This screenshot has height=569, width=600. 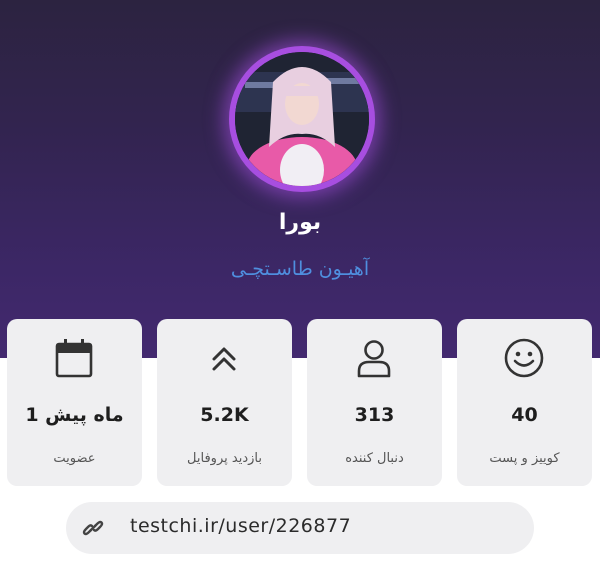 What do you see at coordinates (224, 458) in the screenshot?
I see `stat-label: بازدید پروفایل` at bounding box center [224, 458].